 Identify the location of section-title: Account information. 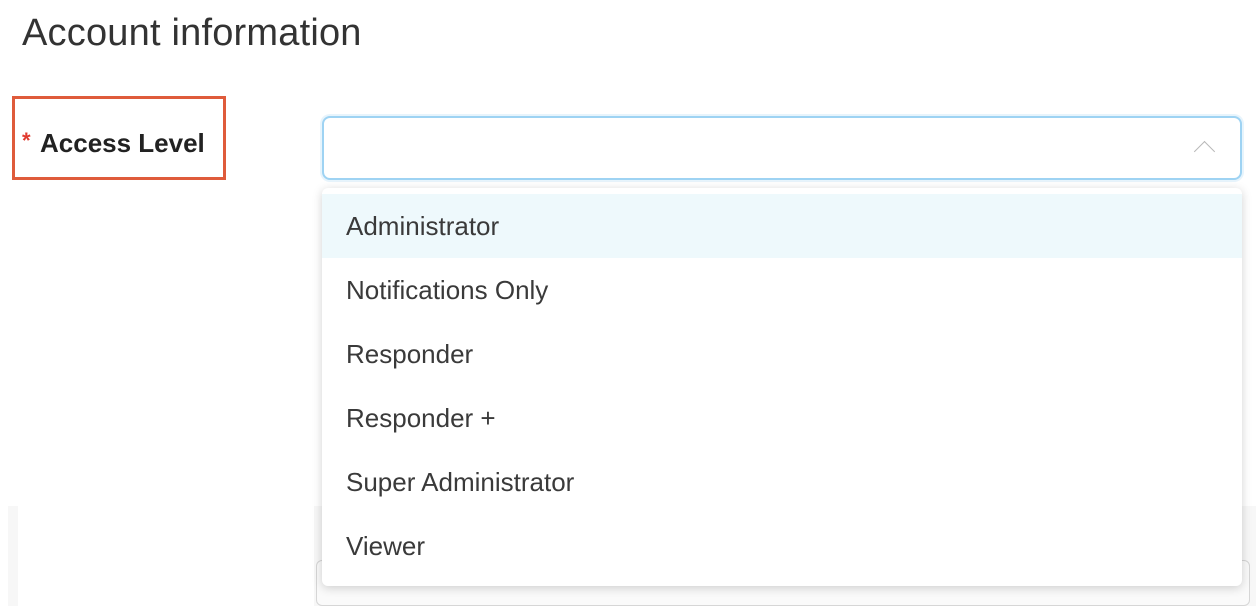
(192, 33).